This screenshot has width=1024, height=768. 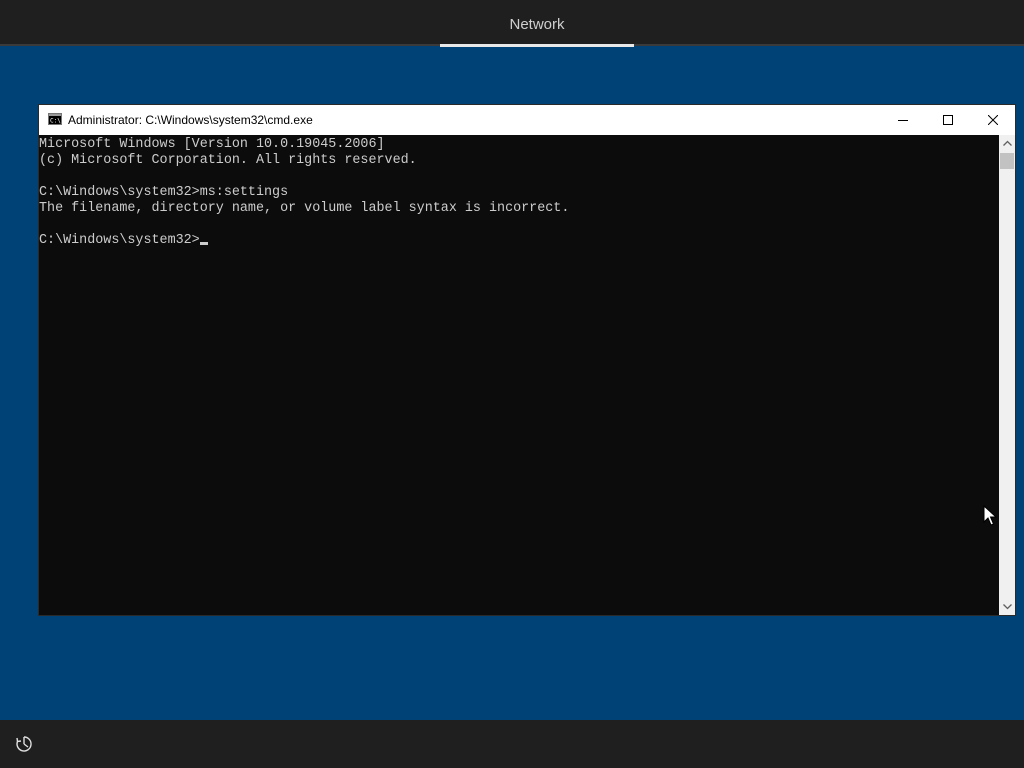 I want to click on scroll-down-button, so click(x=1007, y=607).